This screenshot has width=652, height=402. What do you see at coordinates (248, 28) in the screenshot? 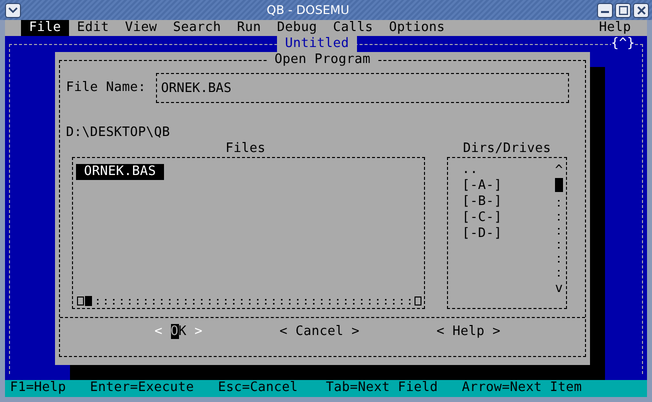
I see `menu-item: Run` at bounding box center [248, 28].